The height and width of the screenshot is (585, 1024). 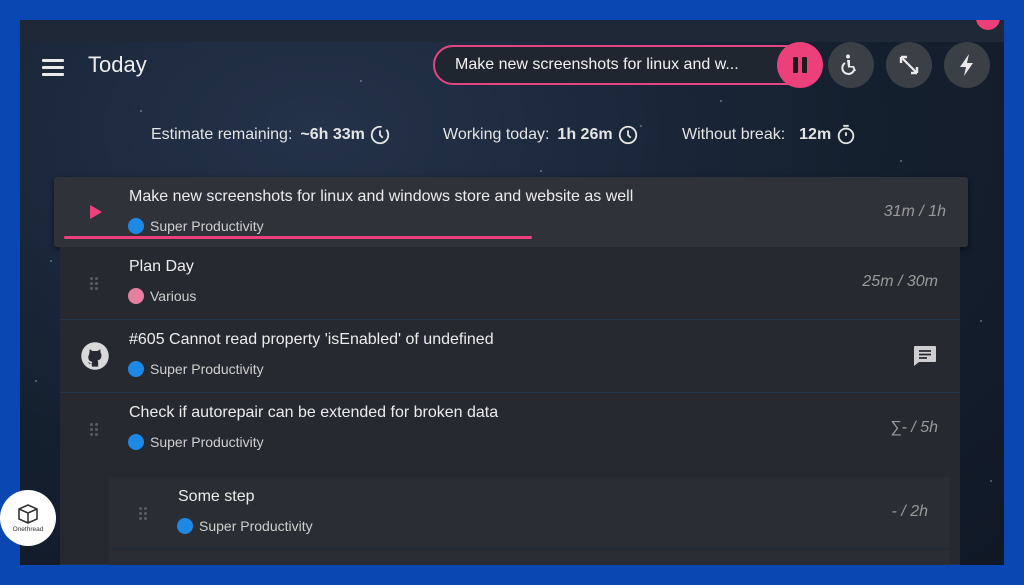 What do you see at coordinates (910, 512) in the screenshot?
I see `subtask-time: - / 2h` at bounding box center [910, 512].